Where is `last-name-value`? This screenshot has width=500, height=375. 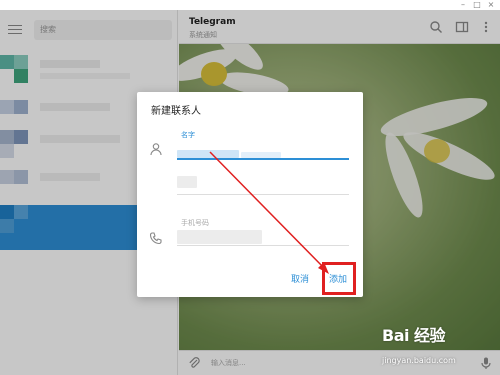
last-name-value is located at coordinates (187, 182).